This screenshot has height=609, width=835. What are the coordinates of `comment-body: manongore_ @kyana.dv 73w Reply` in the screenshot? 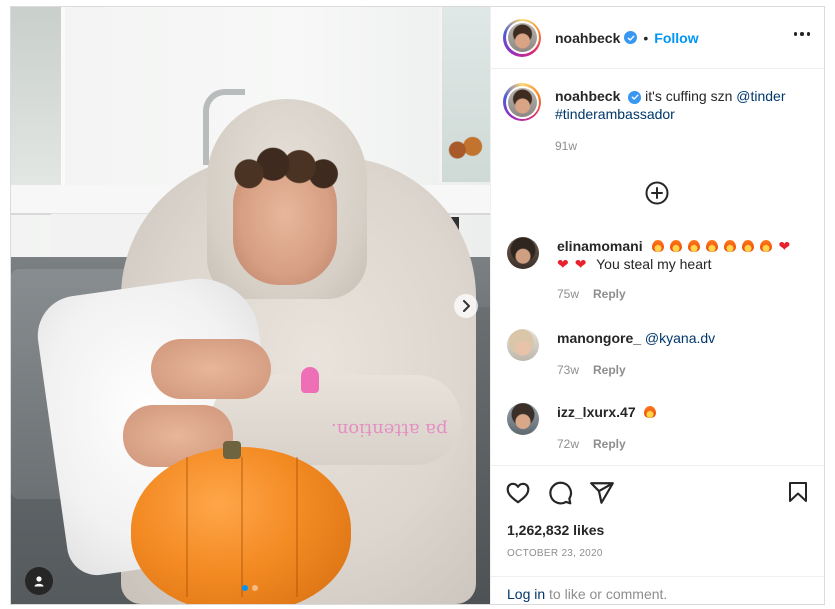 It's located at (636, 354).